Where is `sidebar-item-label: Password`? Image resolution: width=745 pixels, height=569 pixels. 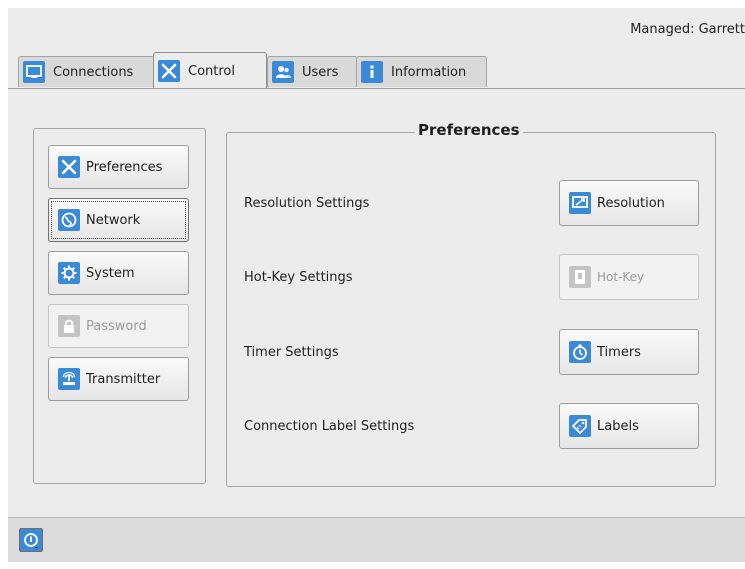 sidebar-item-label: Password is located at coordinates (116, 326).